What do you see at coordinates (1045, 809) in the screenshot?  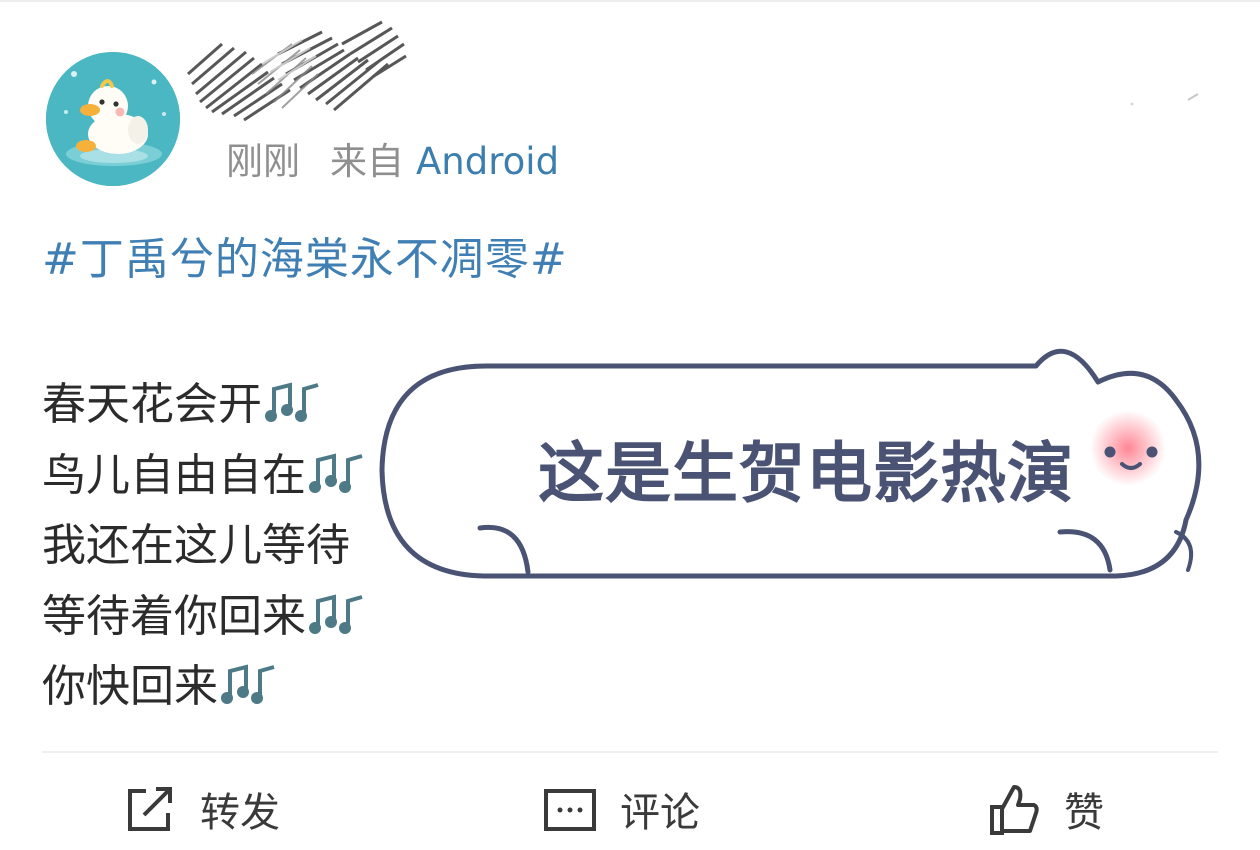 I see `like-button: 赞` at bounding box center [1045, 809].